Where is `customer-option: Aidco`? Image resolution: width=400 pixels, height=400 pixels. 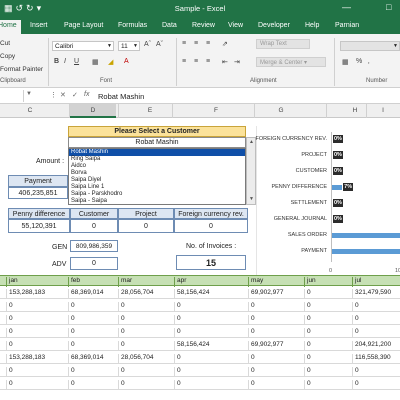 customer-option: Aidco is located at coordinates (157, 166).